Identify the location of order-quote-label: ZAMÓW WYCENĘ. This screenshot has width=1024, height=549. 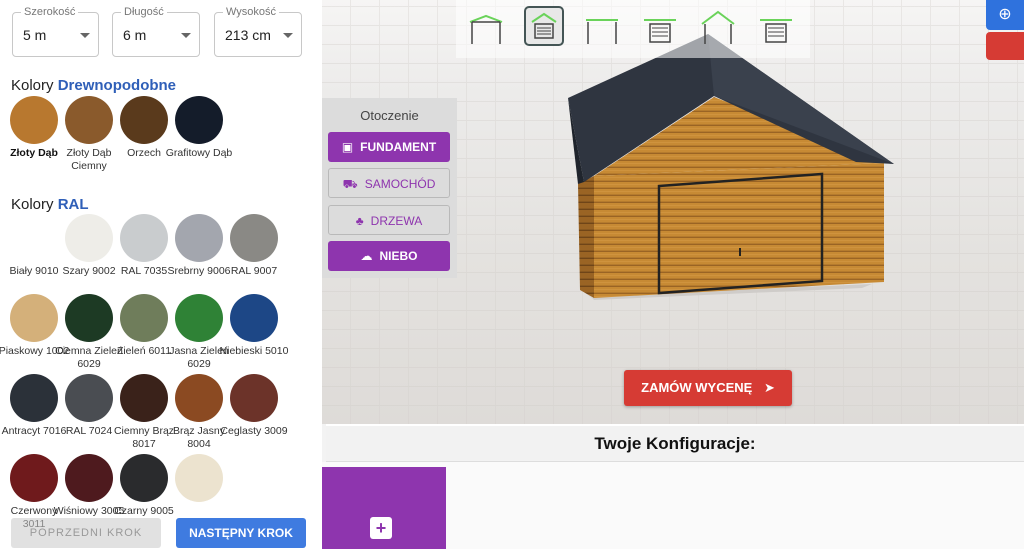
(697, 387).